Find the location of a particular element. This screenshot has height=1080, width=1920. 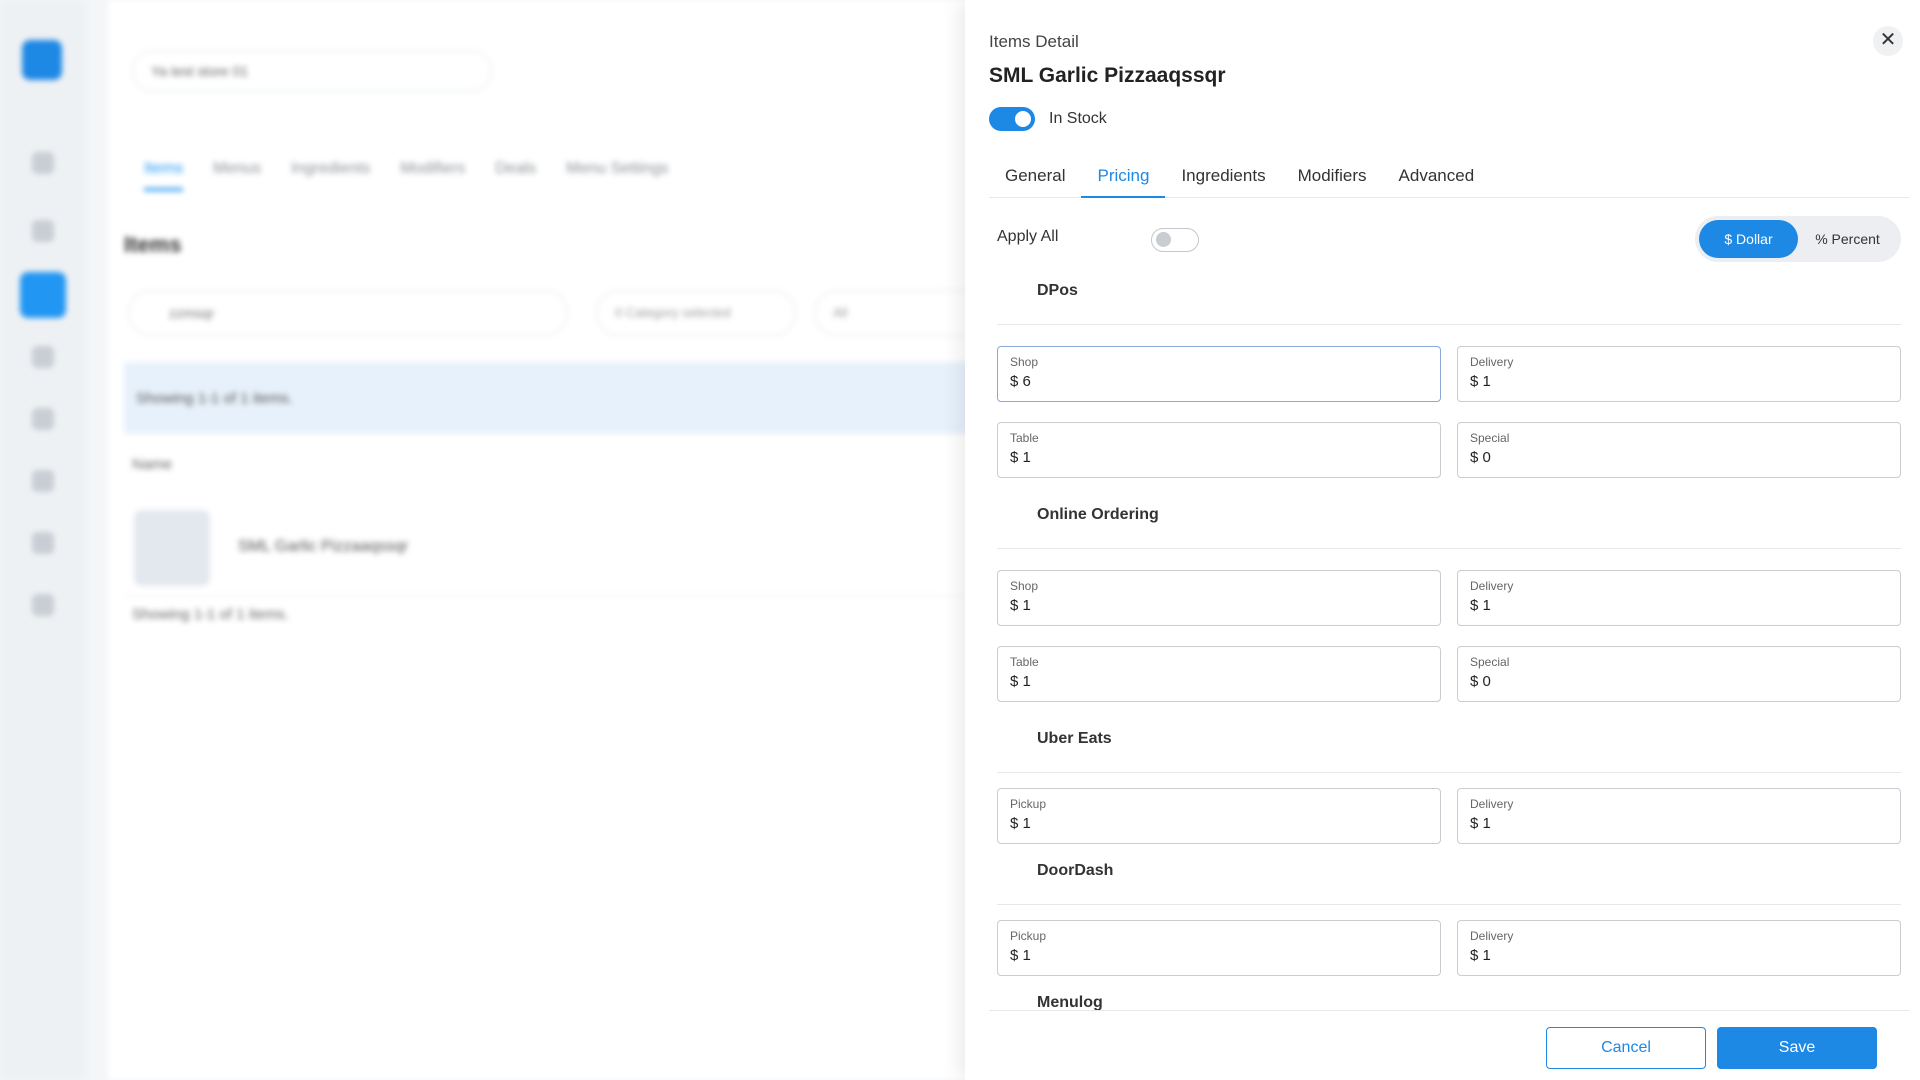

bg-category-filter: 0 Category selected is located at coordinates (696, 313).